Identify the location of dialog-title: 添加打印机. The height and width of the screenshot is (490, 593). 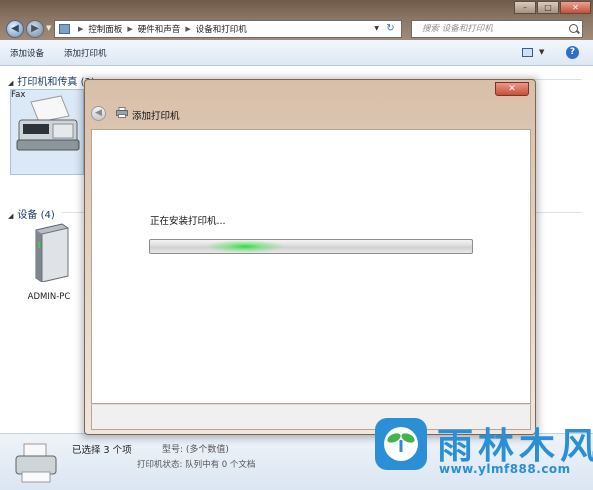
(156, 116).